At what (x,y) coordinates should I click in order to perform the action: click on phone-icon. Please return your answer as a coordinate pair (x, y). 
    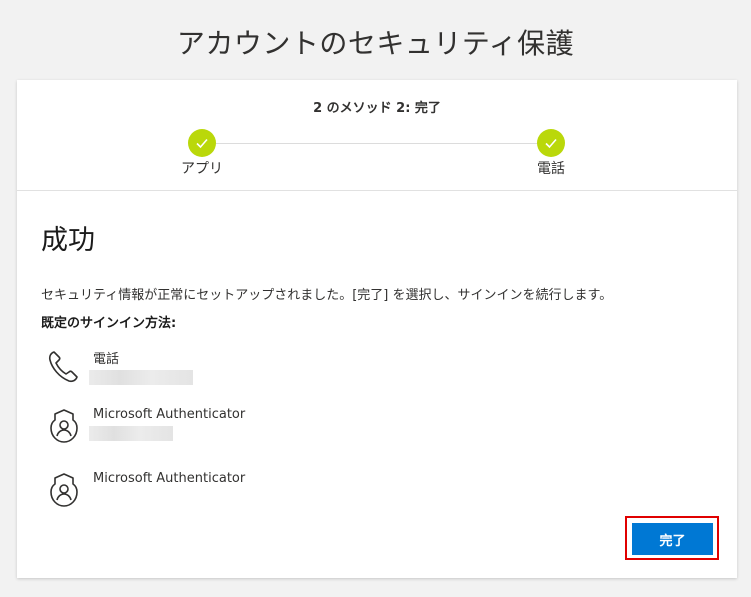
    Looking at the image, I should click on (63, 367).